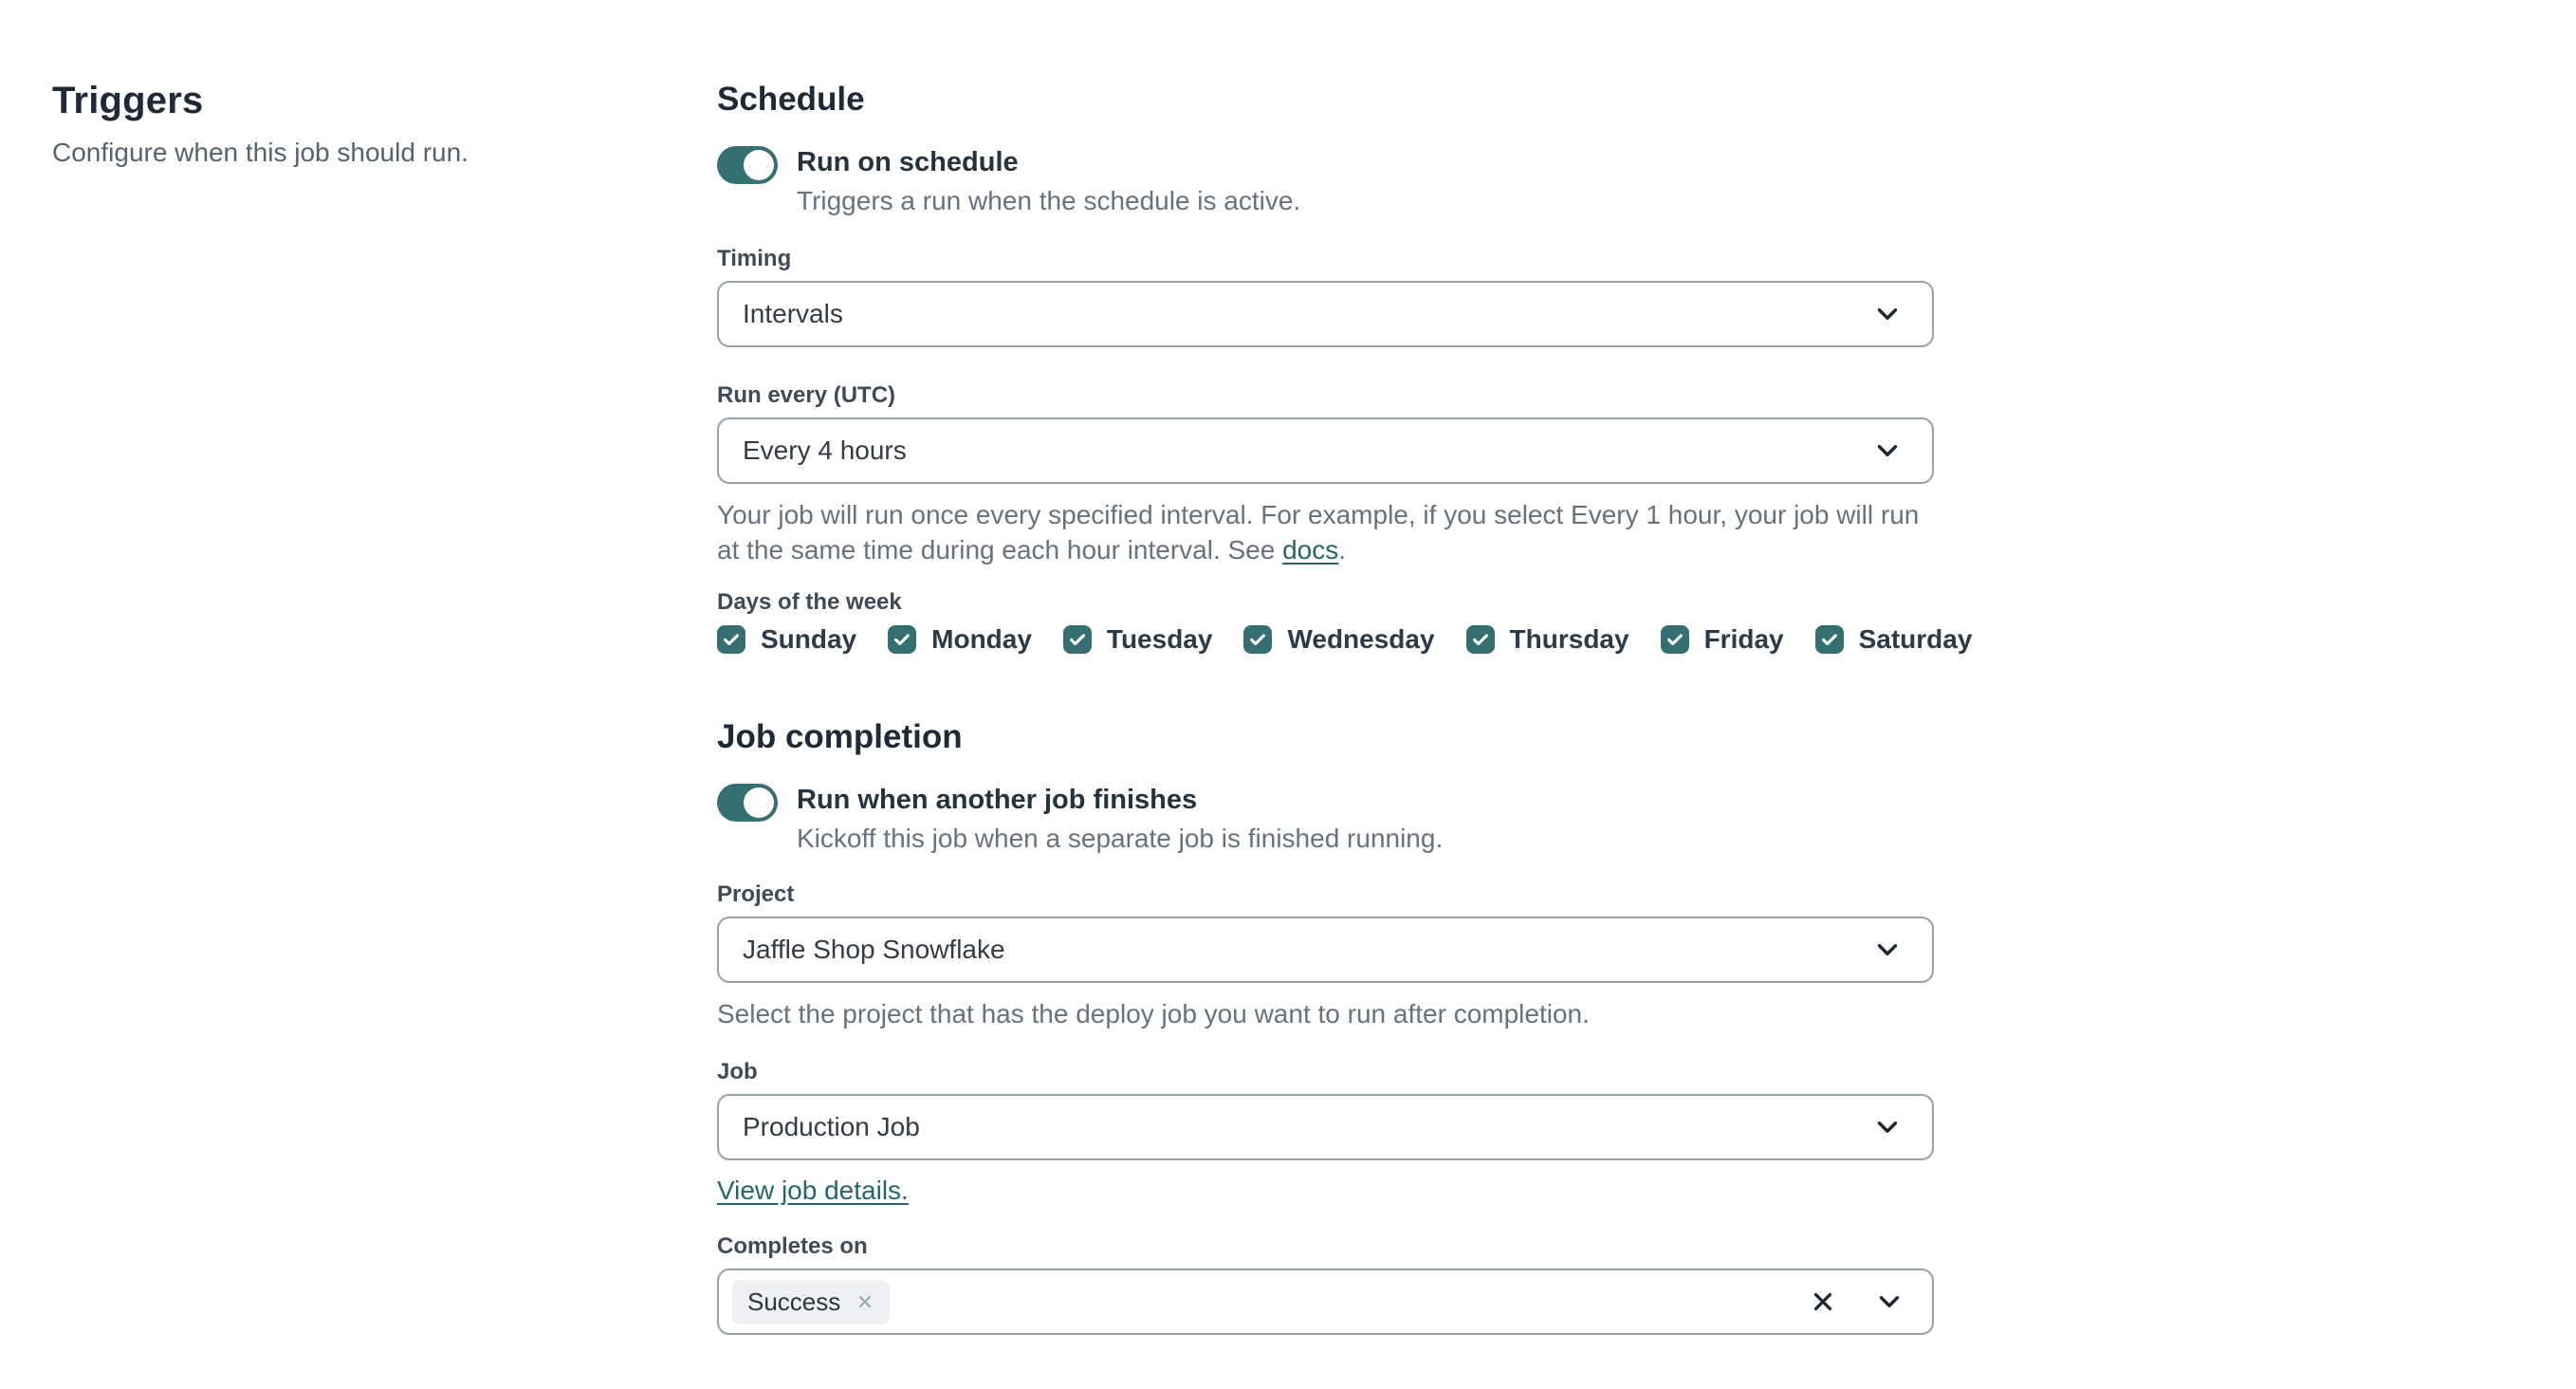  What do you see at coordinates (1569, 639) in the screenshot?
I see `day-label: Thursday` at bounding box center [1569, 639].